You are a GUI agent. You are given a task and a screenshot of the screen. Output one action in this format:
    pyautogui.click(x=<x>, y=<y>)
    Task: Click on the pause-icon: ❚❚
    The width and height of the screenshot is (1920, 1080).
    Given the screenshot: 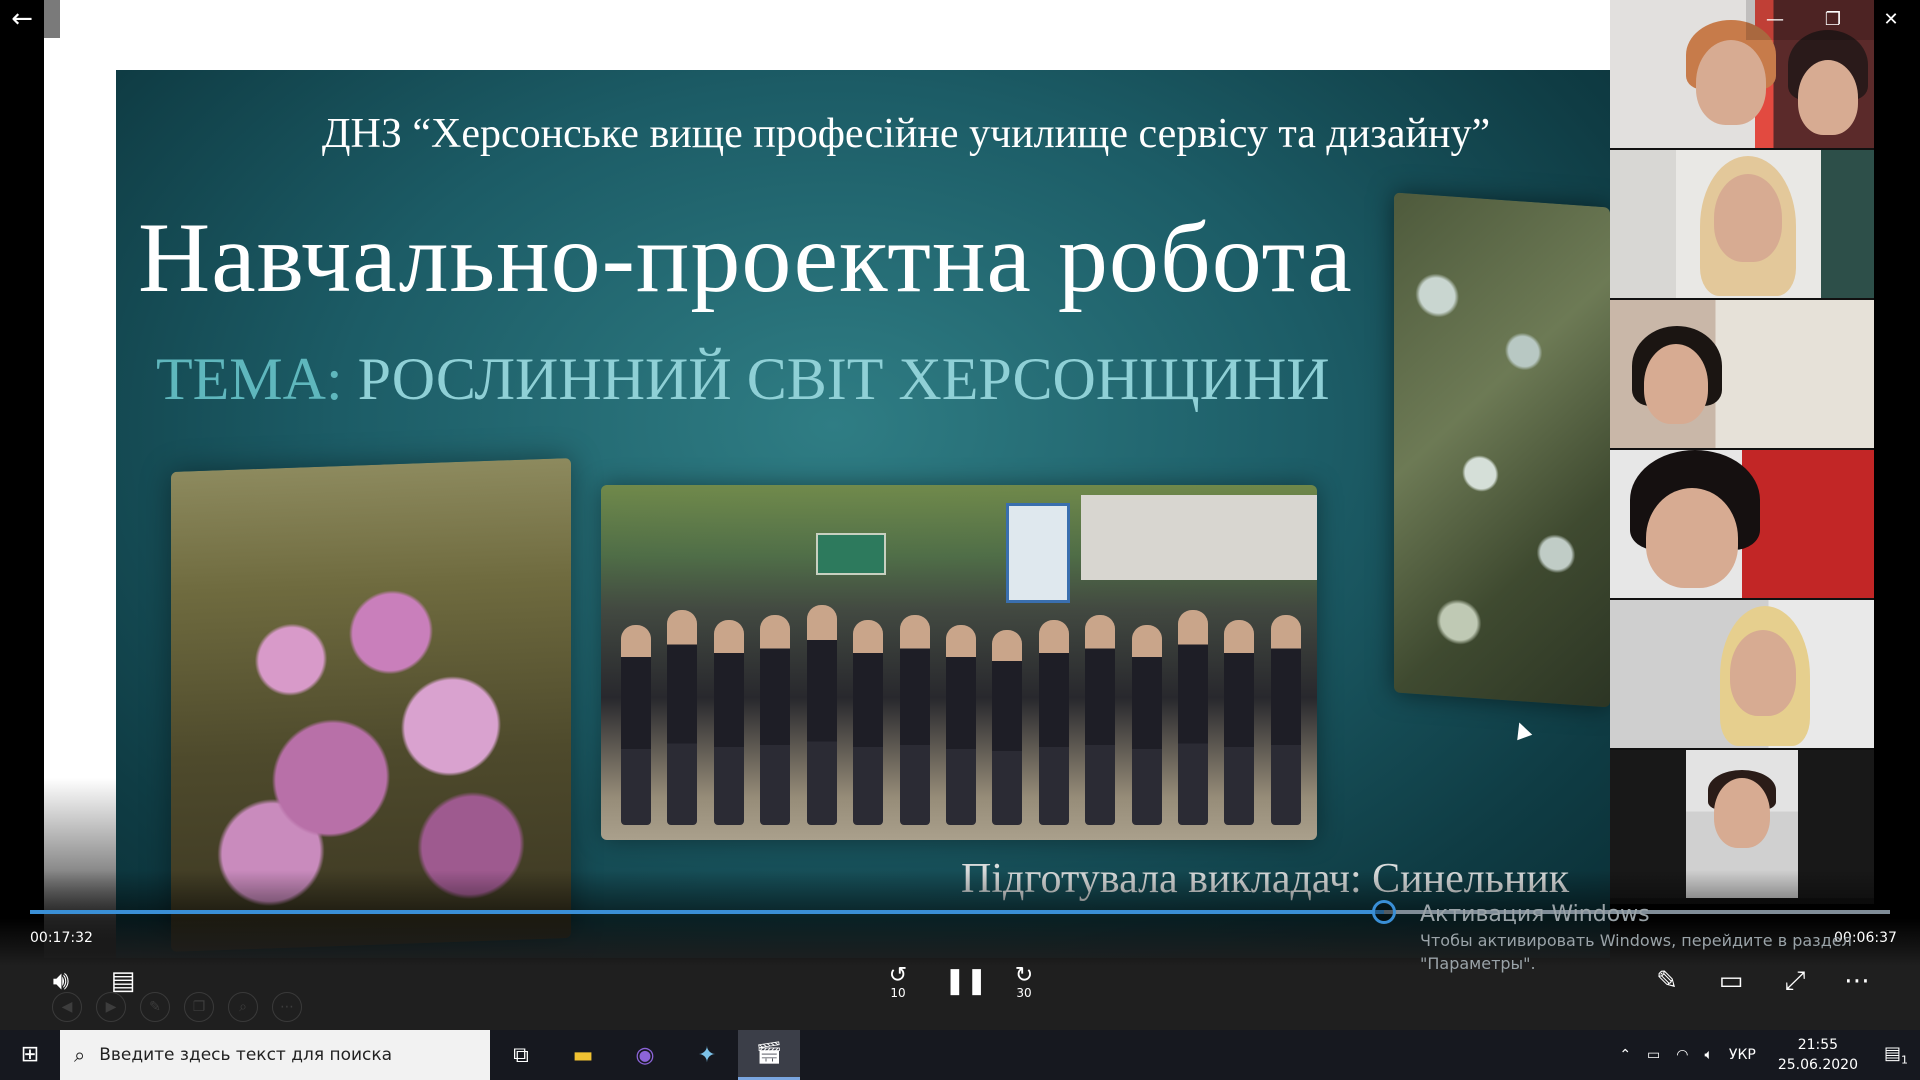 What is the action you would take?
    pyautogui.click(x=966, y=981)
    